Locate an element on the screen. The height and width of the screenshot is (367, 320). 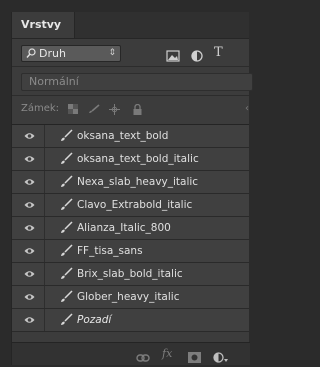
lock-transparency-icon is located at coordinates (73, 110).